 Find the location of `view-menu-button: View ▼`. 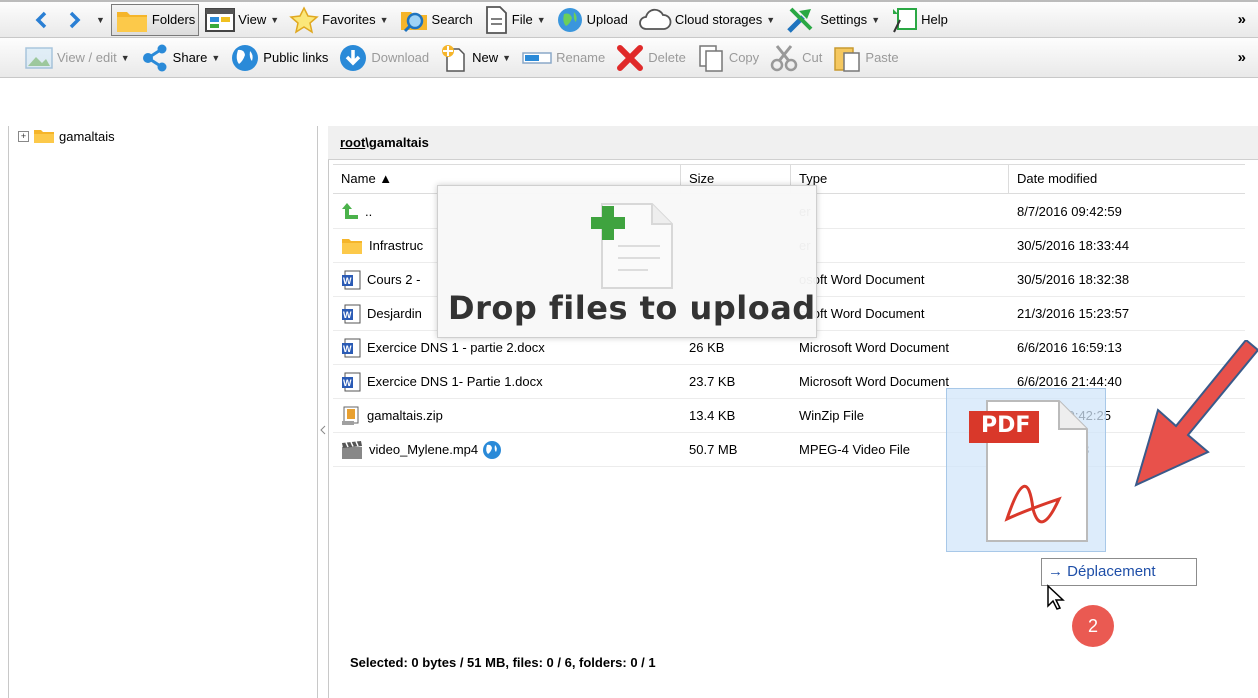

view-menu-button: View ▼ is located at coordinates (242, 20).